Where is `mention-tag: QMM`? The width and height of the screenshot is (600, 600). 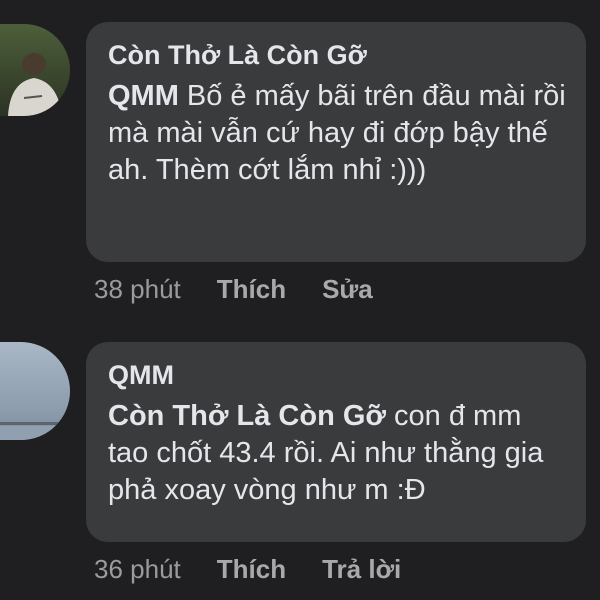 mention-tag: QMM is located at coordinates (143, 96).